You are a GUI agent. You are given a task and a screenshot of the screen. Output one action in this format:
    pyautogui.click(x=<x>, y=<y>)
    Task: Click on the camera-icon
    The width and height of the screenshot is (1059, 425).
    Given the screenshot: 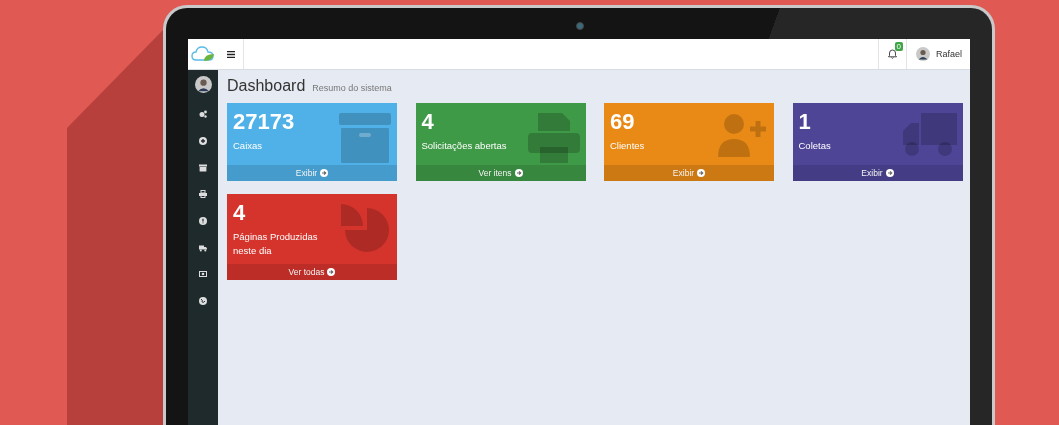 What is the action you would take?
    pyautogui.click(x=580, y=26)
    